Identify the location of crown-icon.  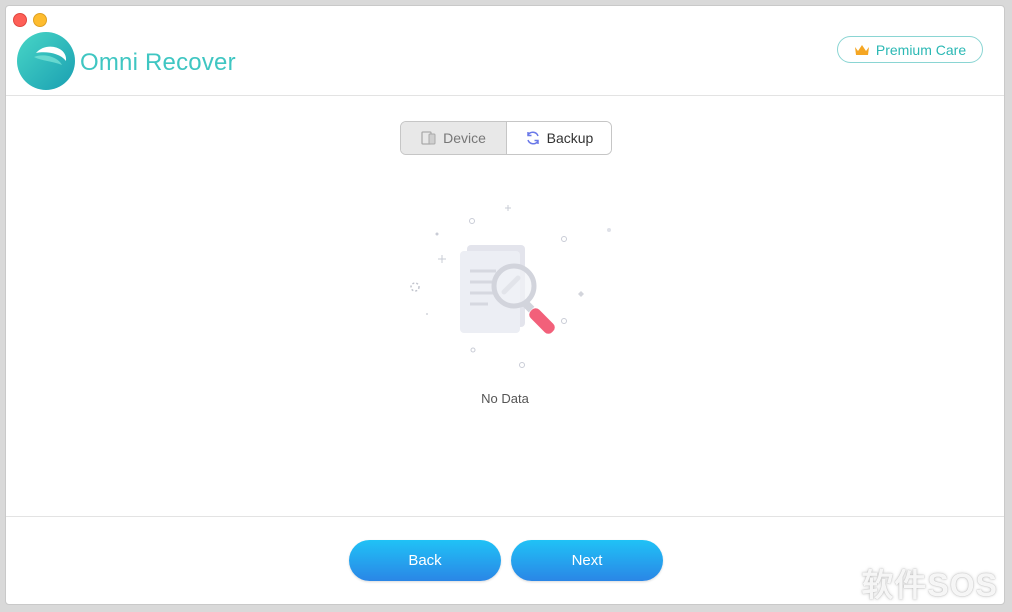
(861, 49).